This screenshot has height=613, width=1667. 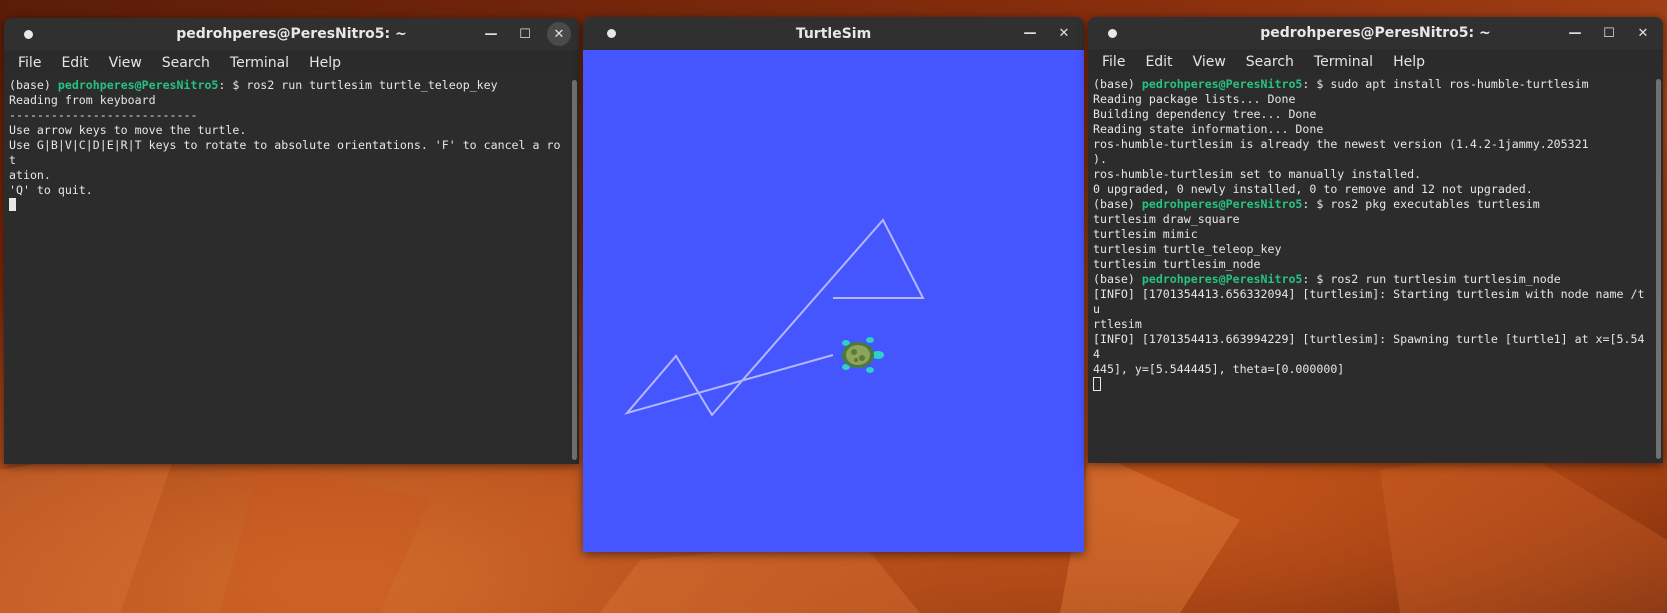 What do you see at coordinates (30, 175) in the screenshot?
I see `terminal-line: ation.` at bounding box center [30, 175].